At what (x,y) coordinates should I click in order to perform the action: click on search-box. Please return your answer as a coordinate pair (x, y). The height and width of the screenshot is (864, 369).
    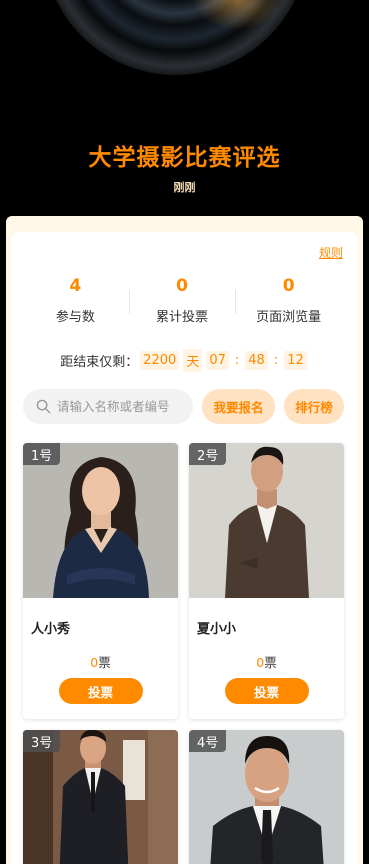
    Looking at the image, I should click on (108, 406).